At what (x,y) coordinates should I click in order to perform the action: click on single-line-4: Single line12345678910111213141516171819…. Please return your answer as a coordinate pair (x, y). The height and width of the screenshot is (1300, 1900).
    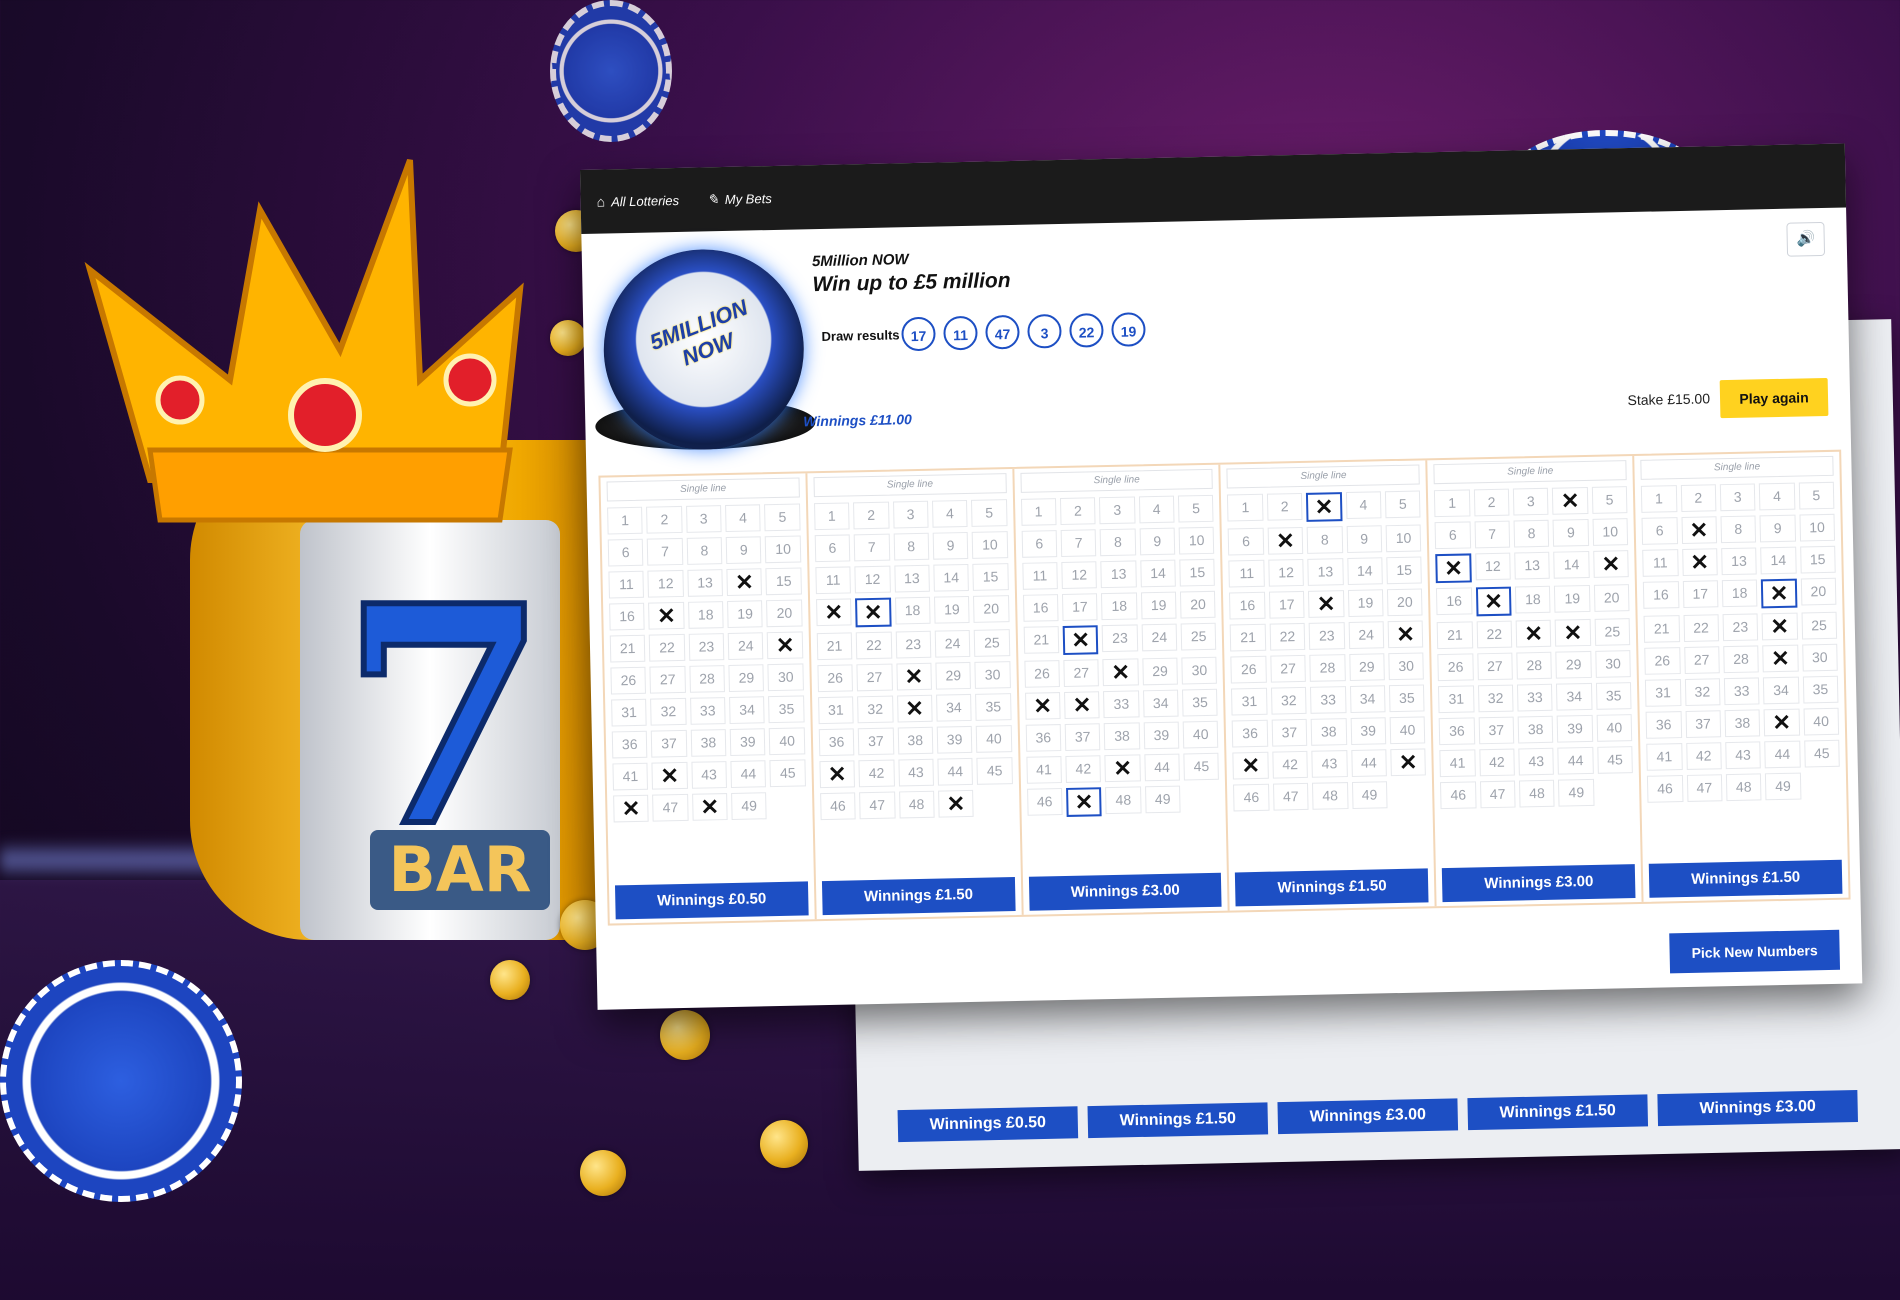
    Looking at the image, I should click on (1328, 685).